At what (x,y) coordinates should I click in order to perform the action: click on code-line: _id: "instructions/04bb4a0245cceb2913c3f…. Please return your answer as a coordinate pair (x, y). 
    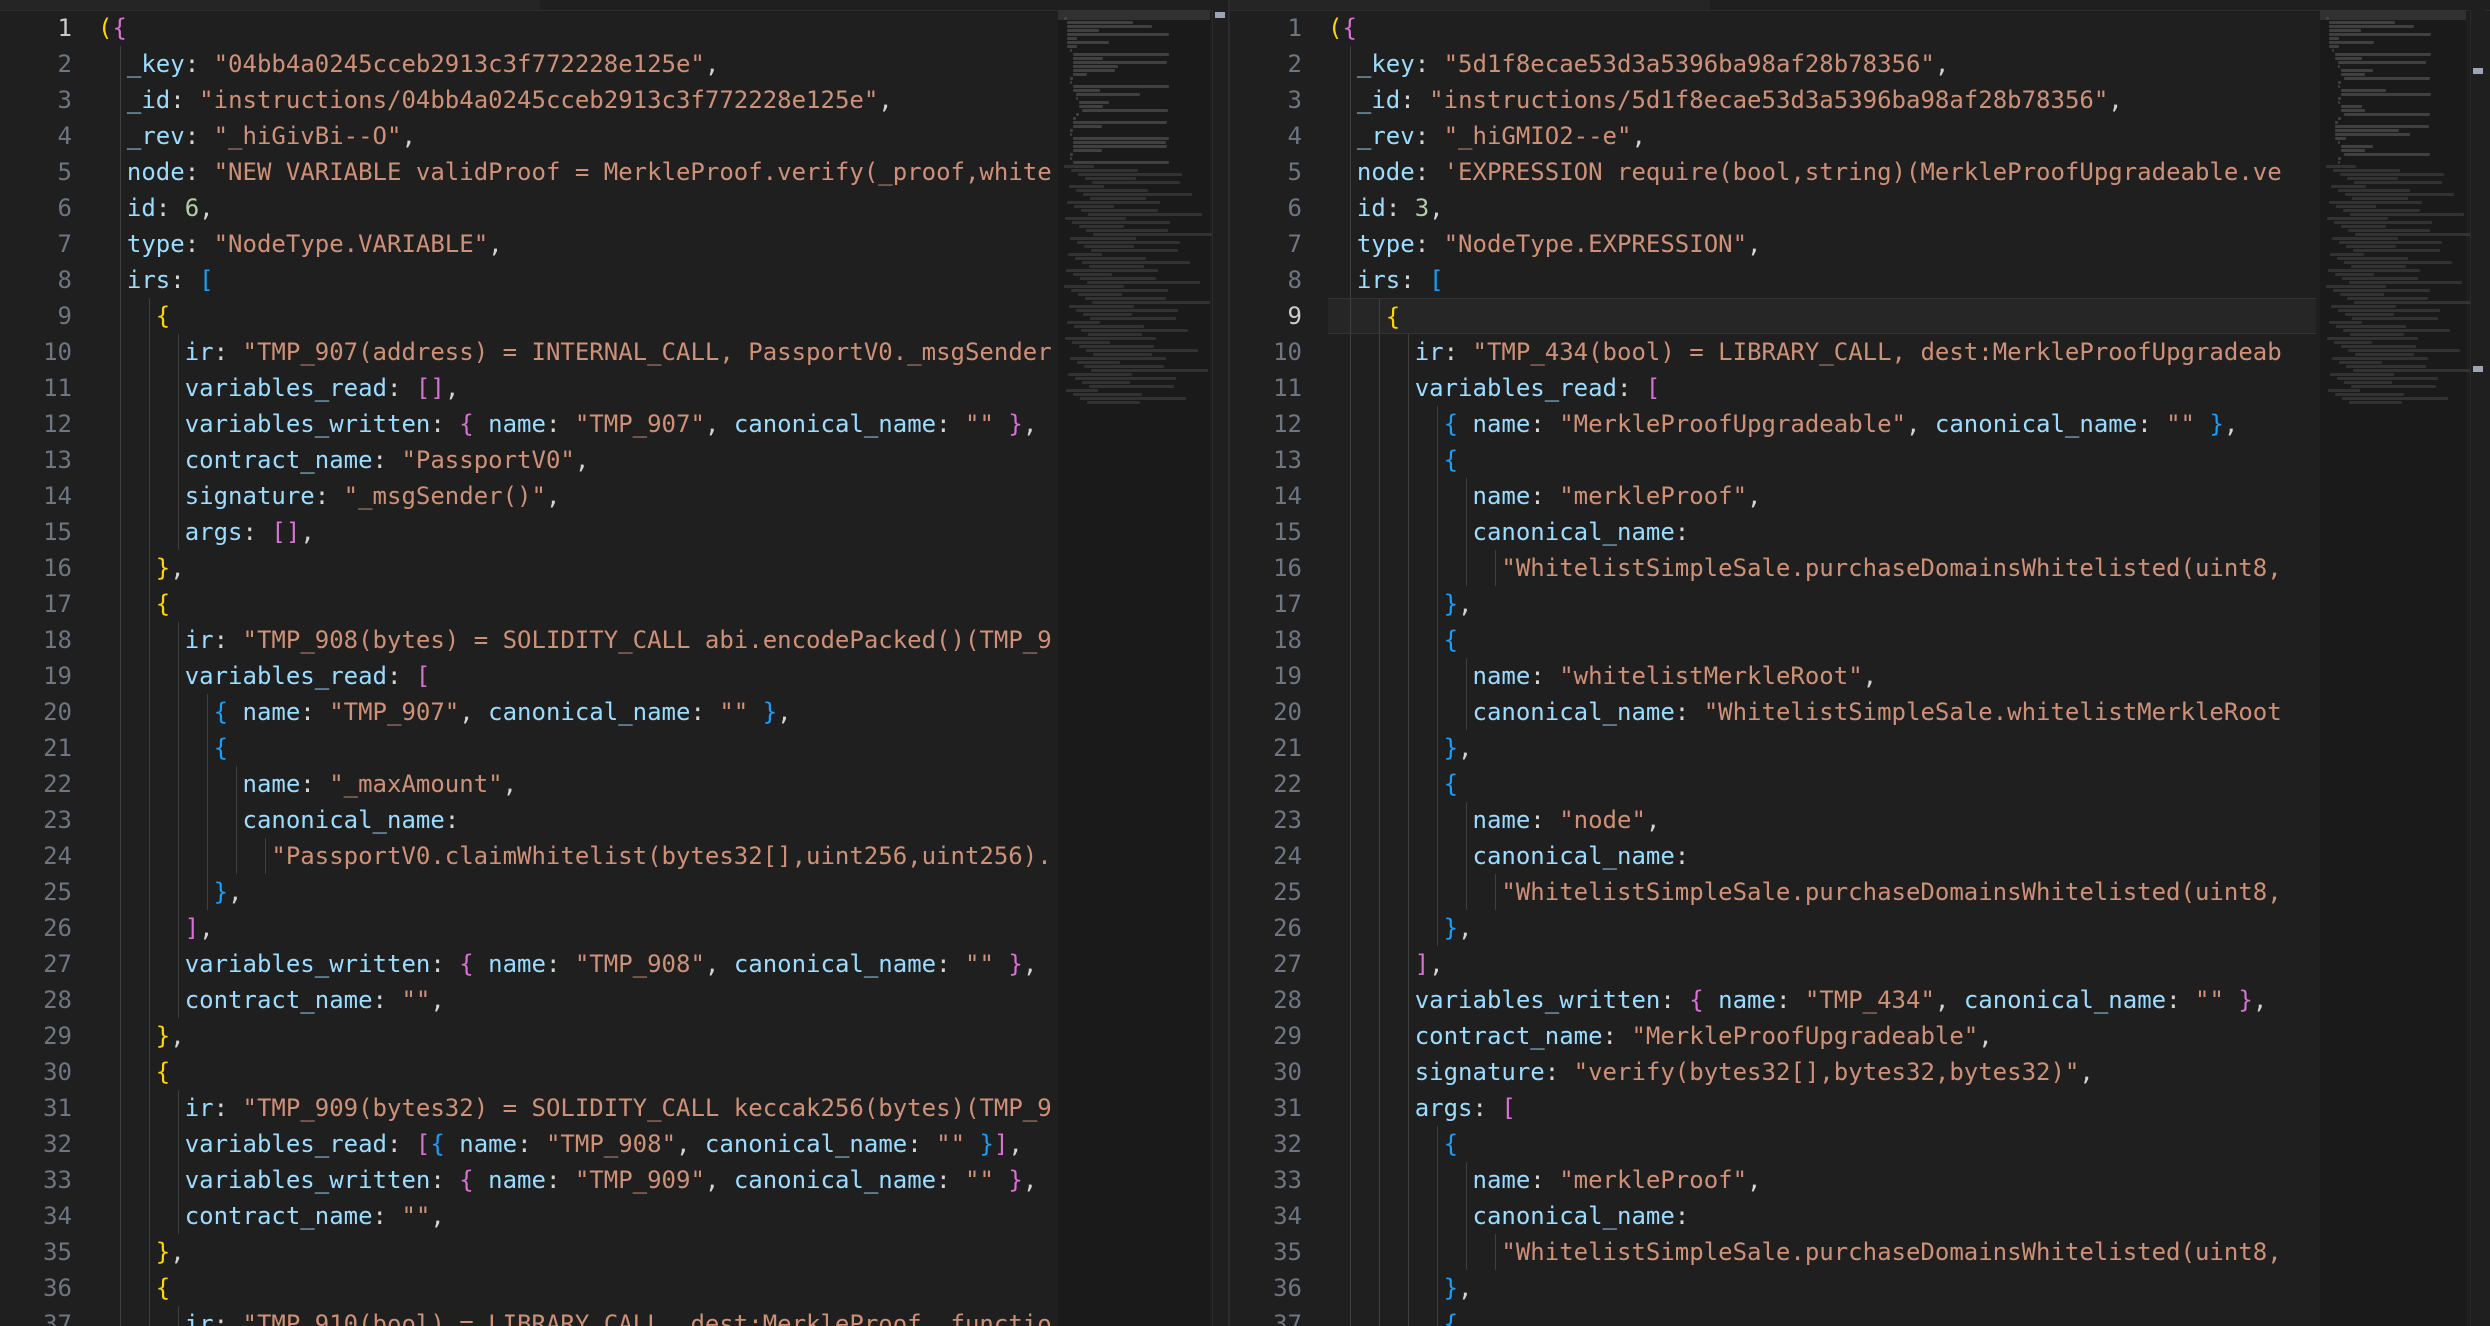
    Looking at the image, I should click on (576, 100).